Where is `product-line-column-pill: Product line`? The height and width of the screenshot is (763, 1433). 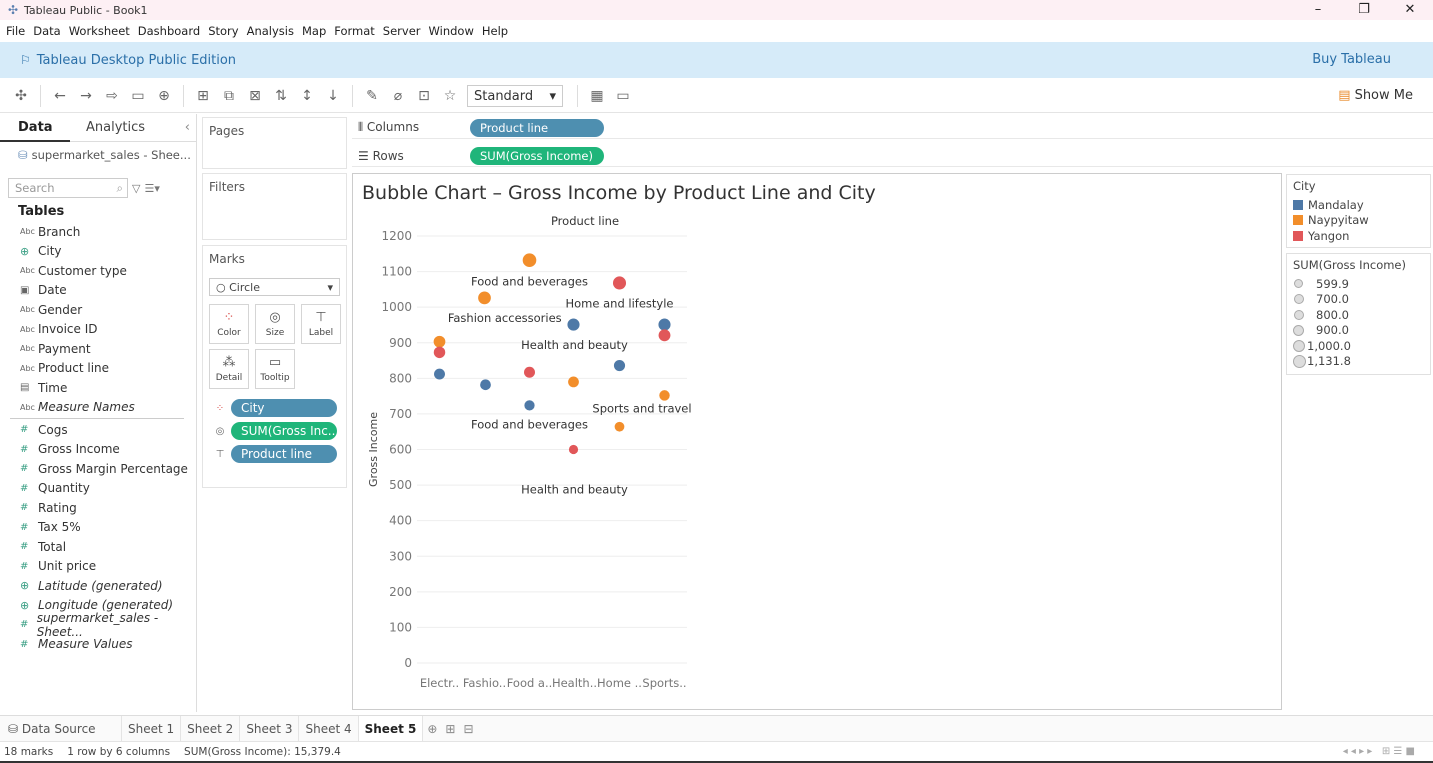 product-line-column-pill: Product line is located at coordinates (537, 127).